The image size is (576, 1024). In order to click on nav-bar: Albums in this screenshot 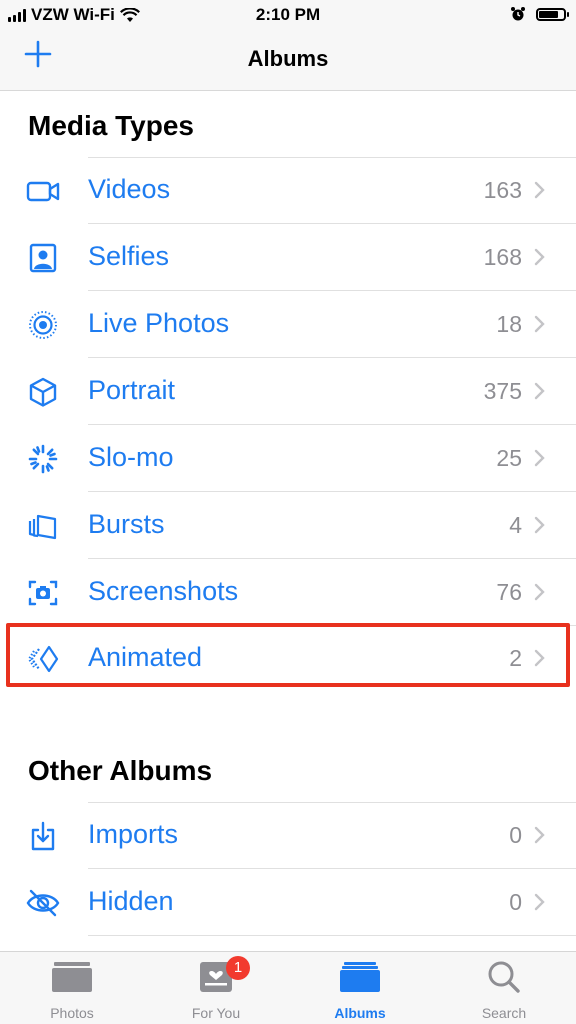, I will do `click(288, 60)`.